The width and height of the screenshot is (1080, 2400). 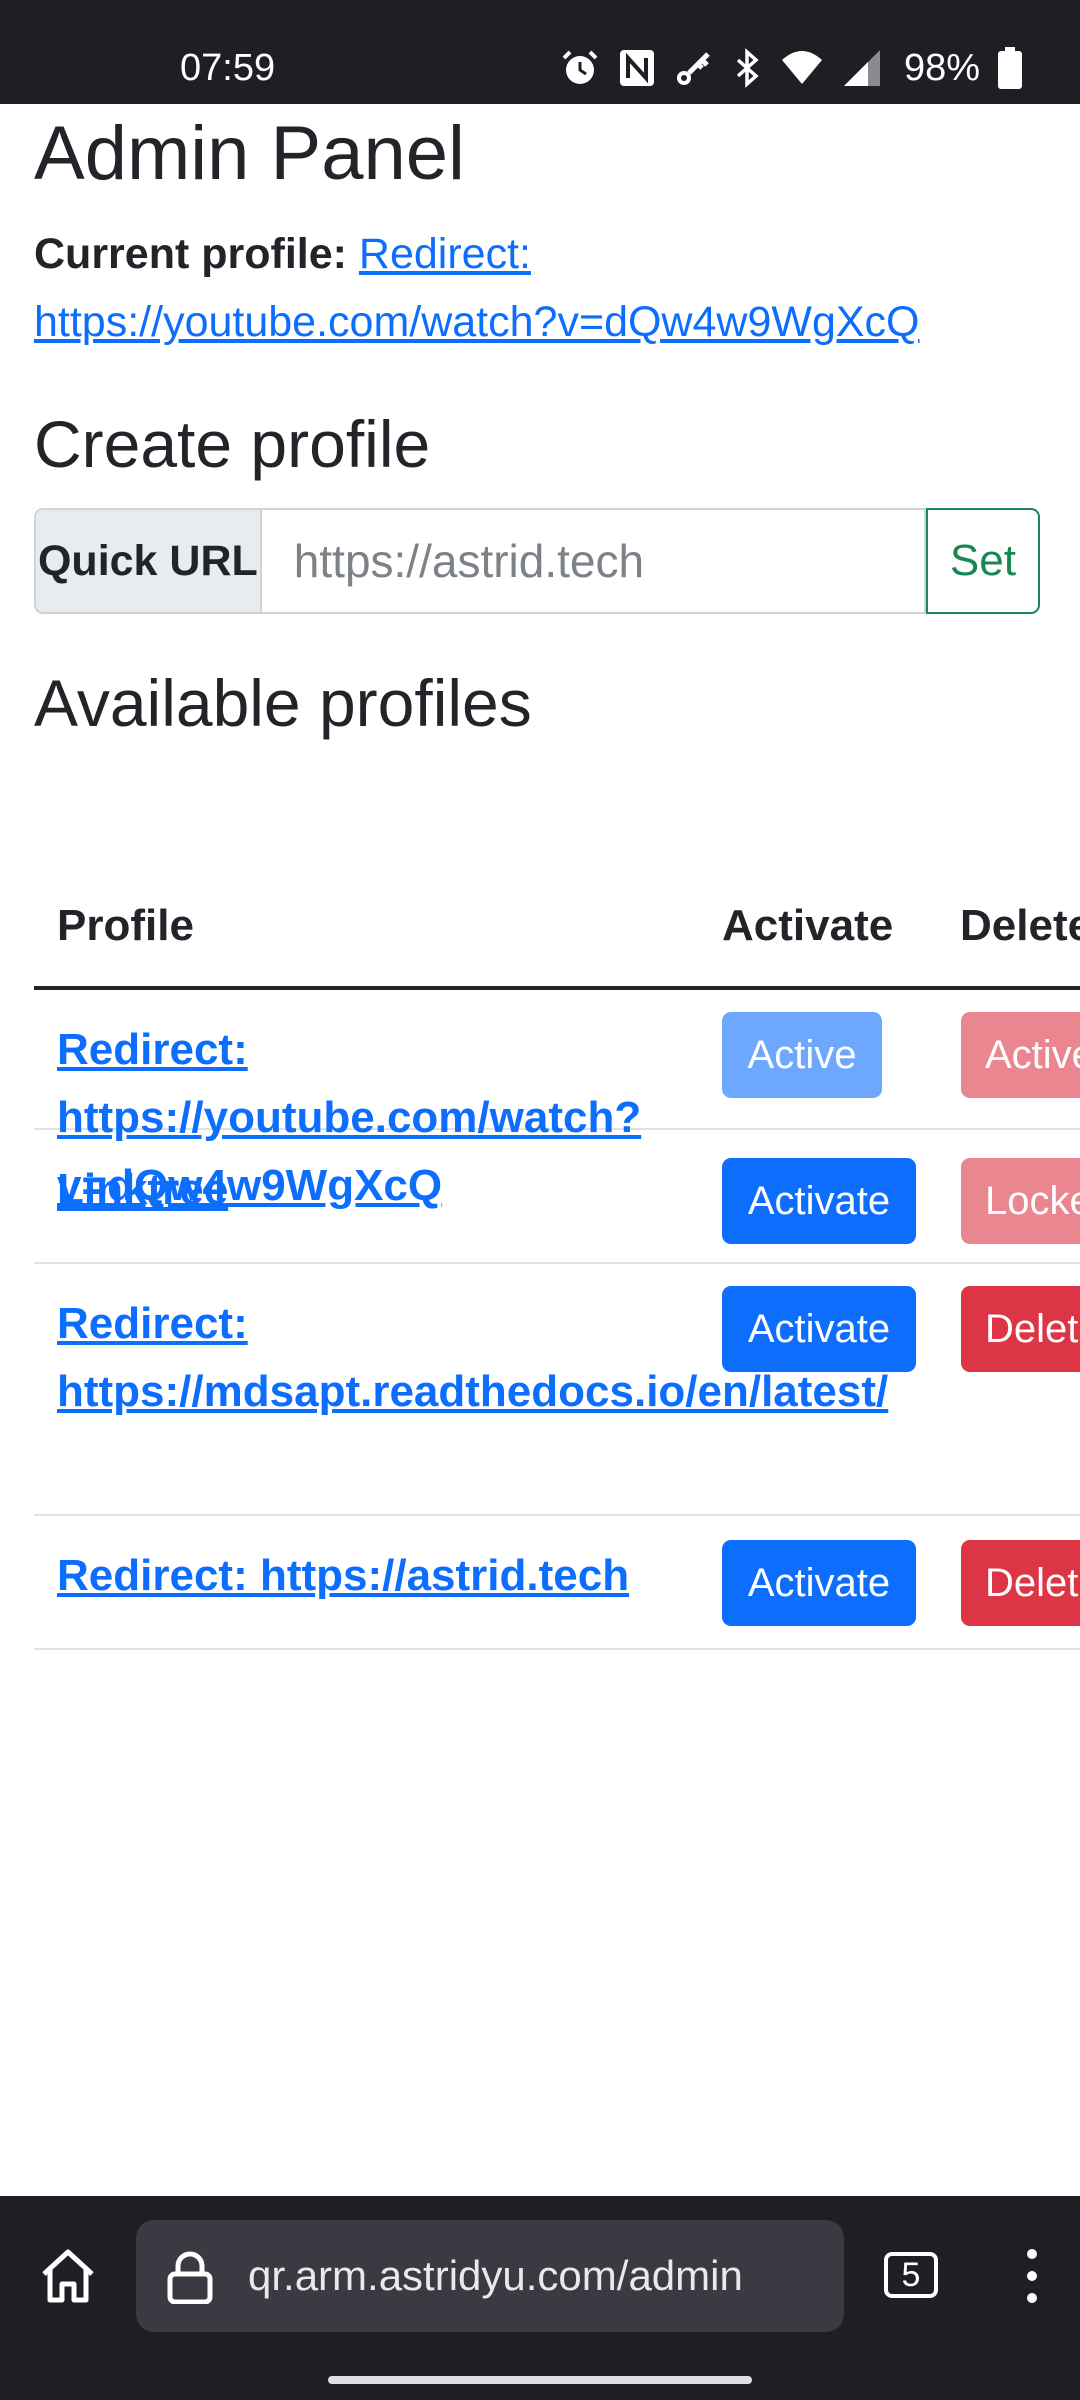 What do you see at coordinates (1020, 1201) in the screenshot?
I see `delete-button-locked: Locked` at bounding box center [1020, 1201].